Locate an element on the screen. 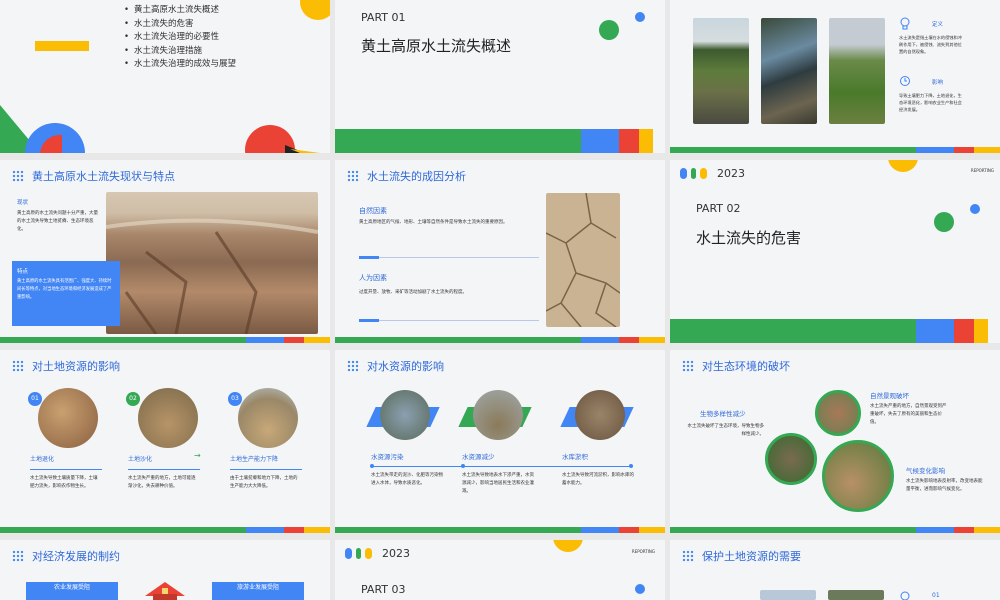  part-label: PART 02 is located at coordinates (718, 208).